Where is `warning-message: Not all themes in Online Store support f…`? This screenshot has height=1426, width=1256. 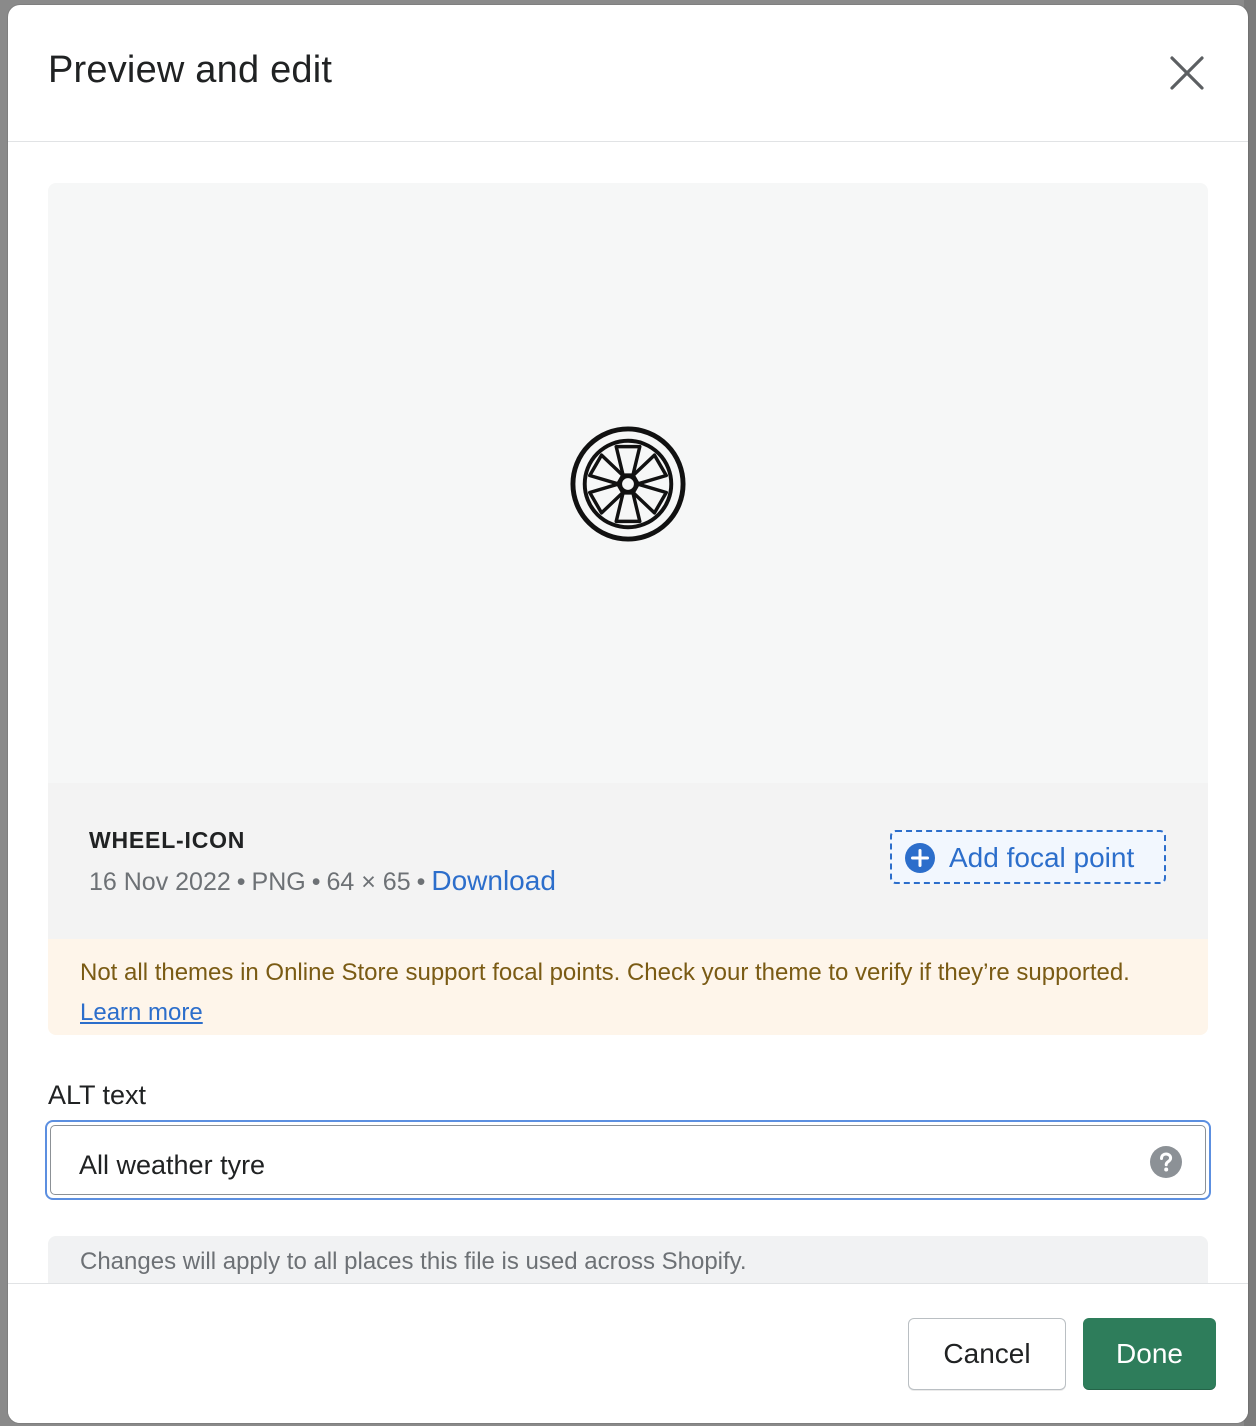
warning-message: Not all themes in Online Store support f… is located at coordinates (605, 972).